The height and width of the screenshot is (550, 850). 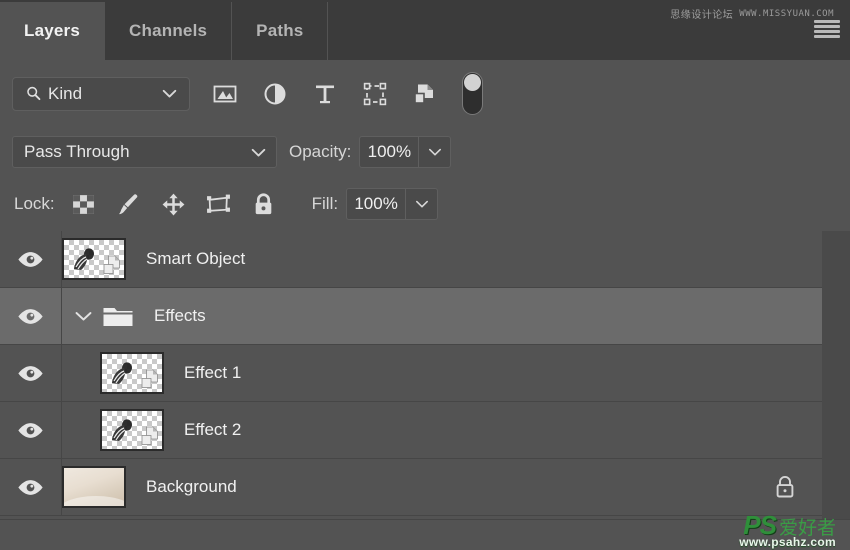 I want to click on lock-row: Lock: Fill: 100%, so click(x=425, y=204).